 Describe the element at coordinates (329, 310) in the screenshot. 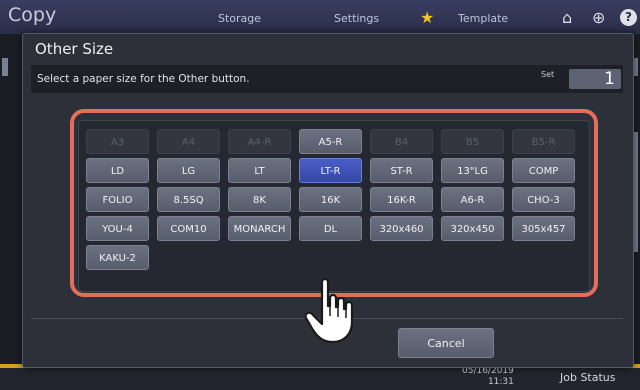

I see `pointer-hand-icon` at that location.